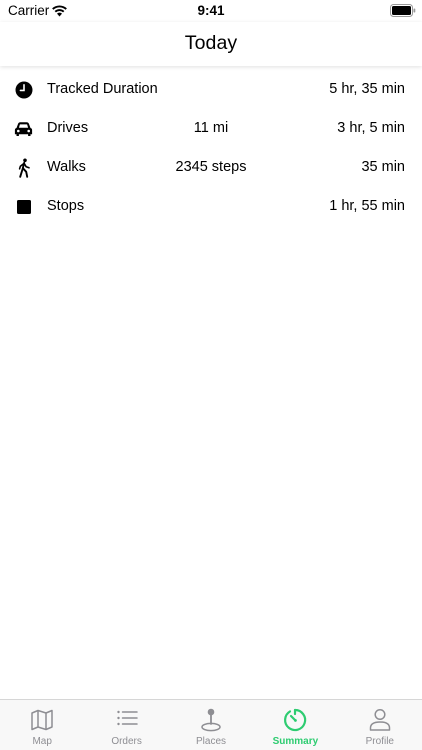 This screenshot has height=750, width=422. I want to click on summary-row-detail: 2345 steps, so click(211, 167).